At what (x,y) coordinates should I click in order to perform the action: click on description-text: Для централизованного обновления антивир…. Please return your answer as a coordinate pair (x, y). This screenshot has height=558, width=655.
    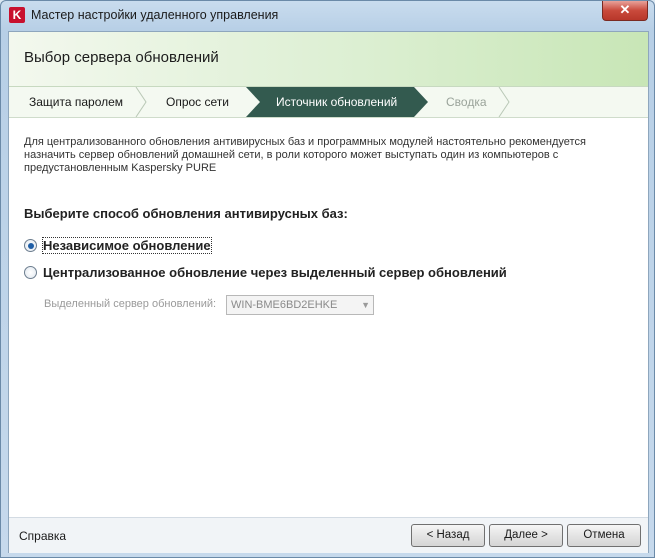
    Looking at the image, I should click on (305, 155).